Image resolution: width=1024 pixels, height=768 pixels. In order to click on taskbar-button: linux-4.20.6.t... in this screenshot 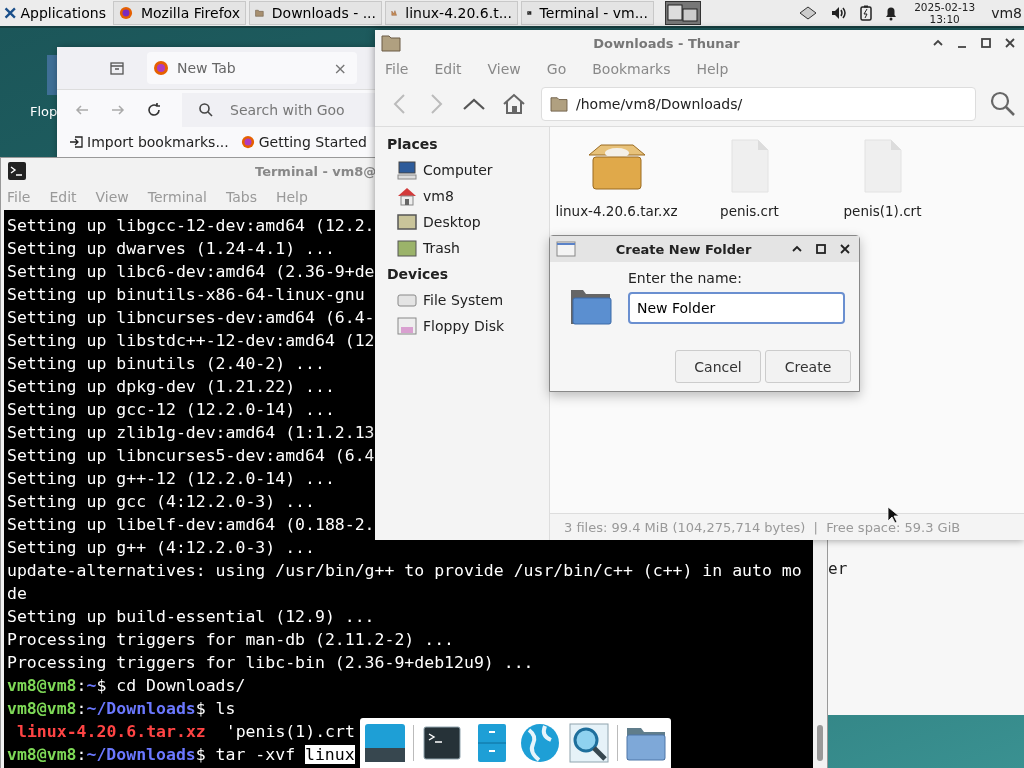, I will do `click(451, 13)`.